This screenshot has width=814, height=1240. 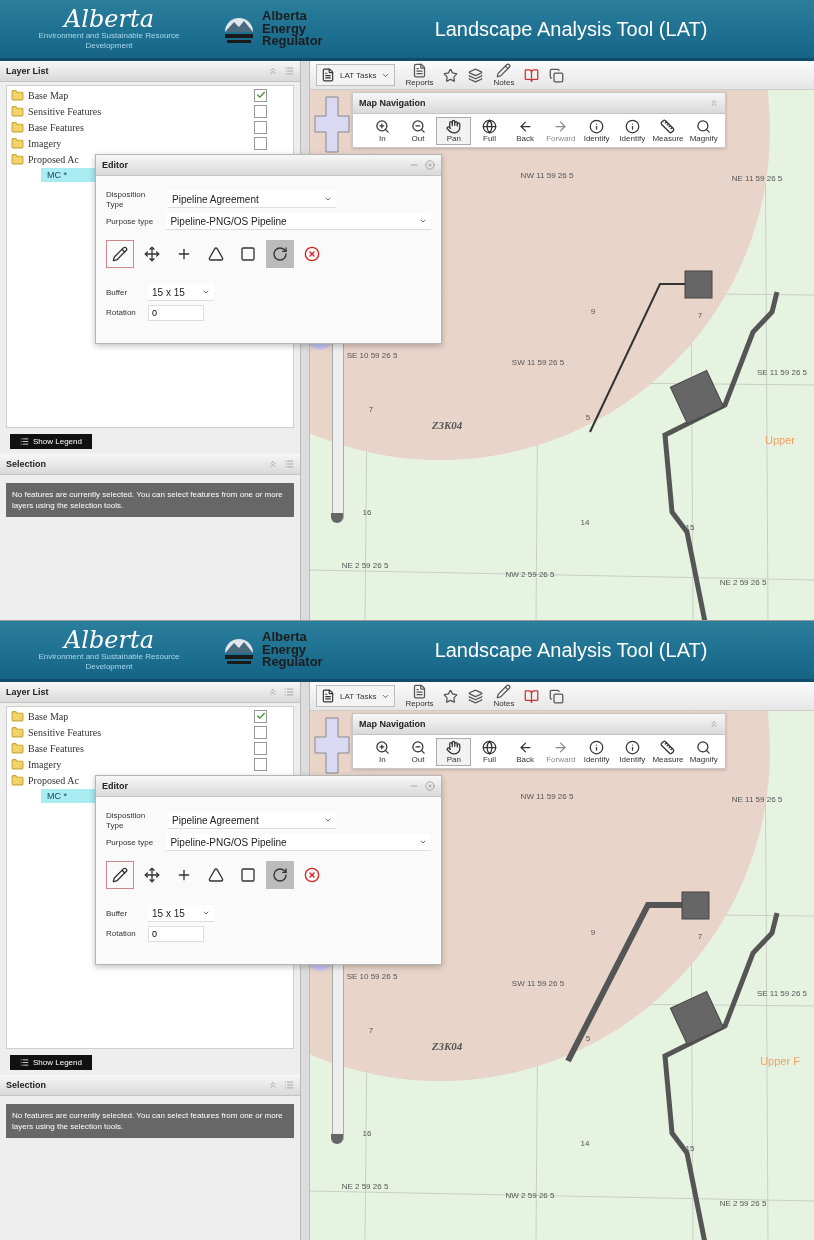 What do you see at coordinates (152, 254) in the screenshot?
I see `move-icon` at bounding box center [152, 254].